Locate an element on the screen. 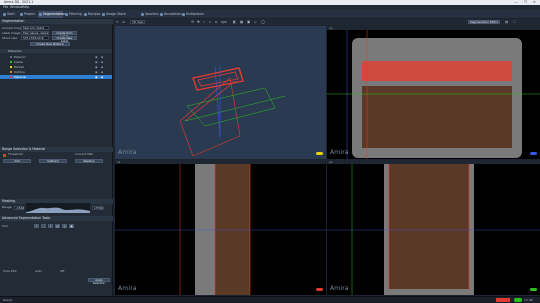  tool-label: Tool is located at coordinates (5, 226).